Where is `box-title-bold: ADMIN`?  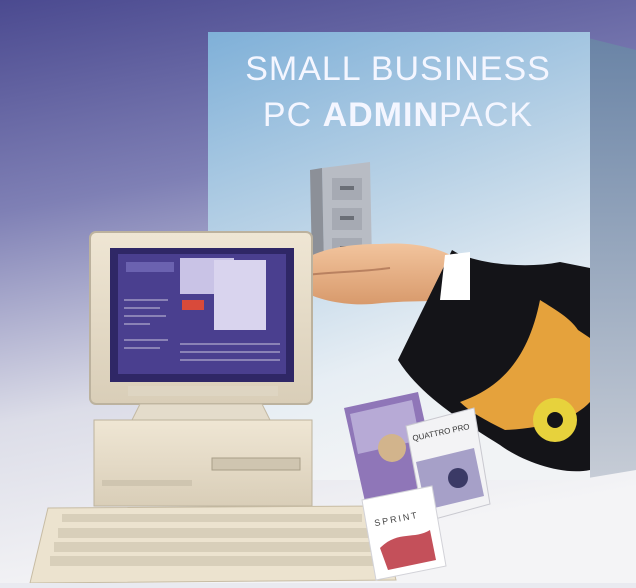
box-title-bold: ADMIN is located at coordinates (381, 115).